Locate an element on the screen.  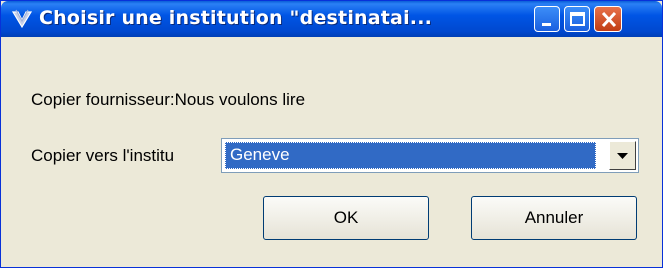
minimize-button is located at coordinates (547, 19).